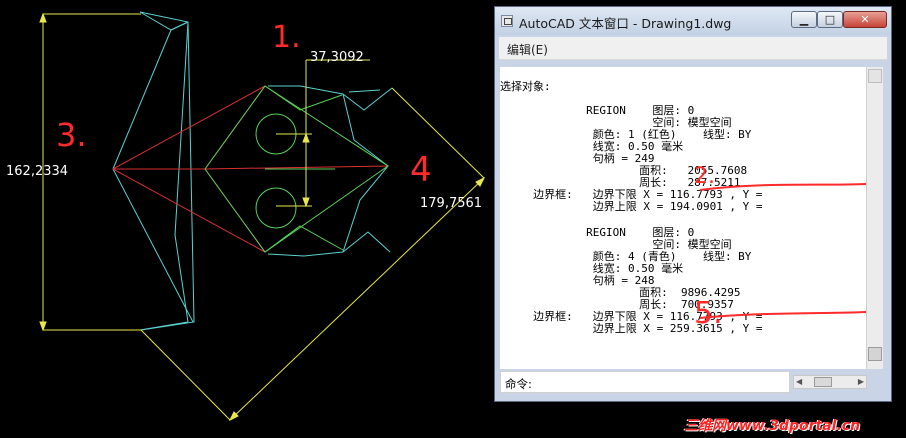 This screenshot has height=438, width=906. What do you see at coordinates (708, 313) in the screenshot?
I see `annotation-5: 5.` at bounding box center [708, 313].